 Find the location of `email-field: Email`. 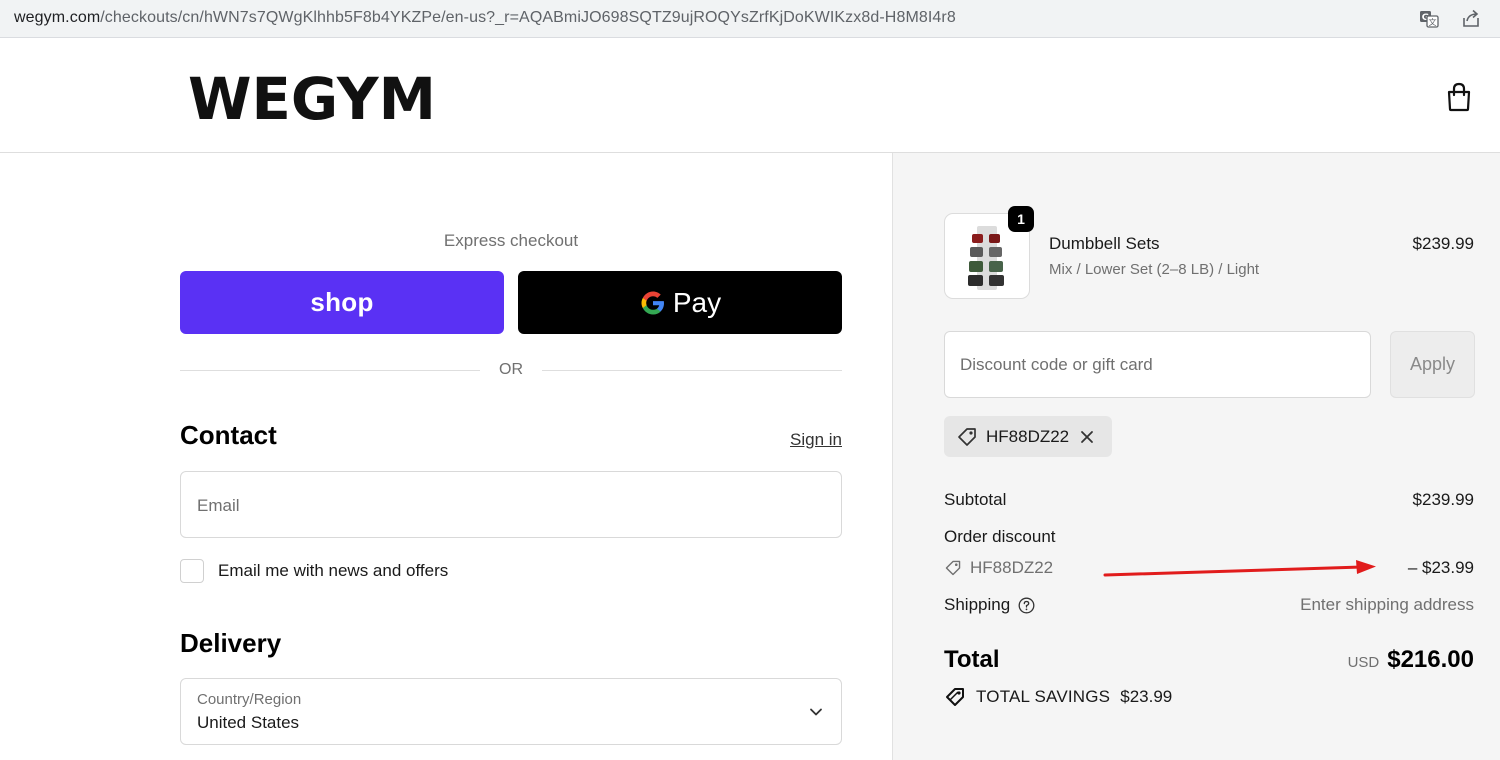

email-field: Email is located at coordinates (511, 504).